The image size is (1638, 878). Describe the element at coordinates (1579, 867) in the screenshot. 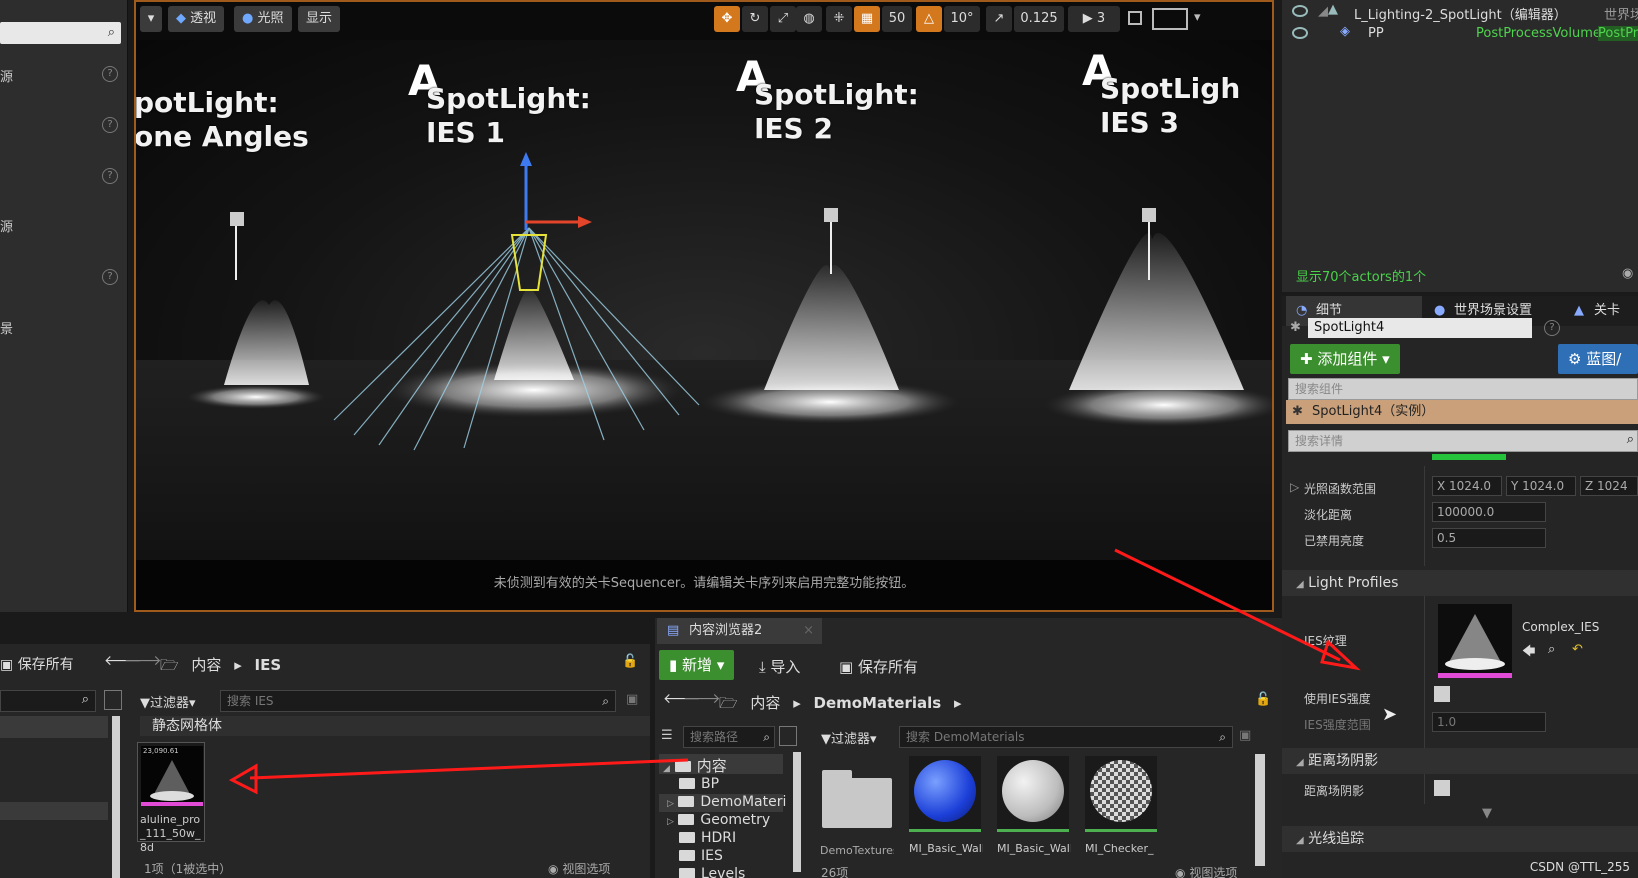

I see `watermark: CSDN @TTL_255` at that location.